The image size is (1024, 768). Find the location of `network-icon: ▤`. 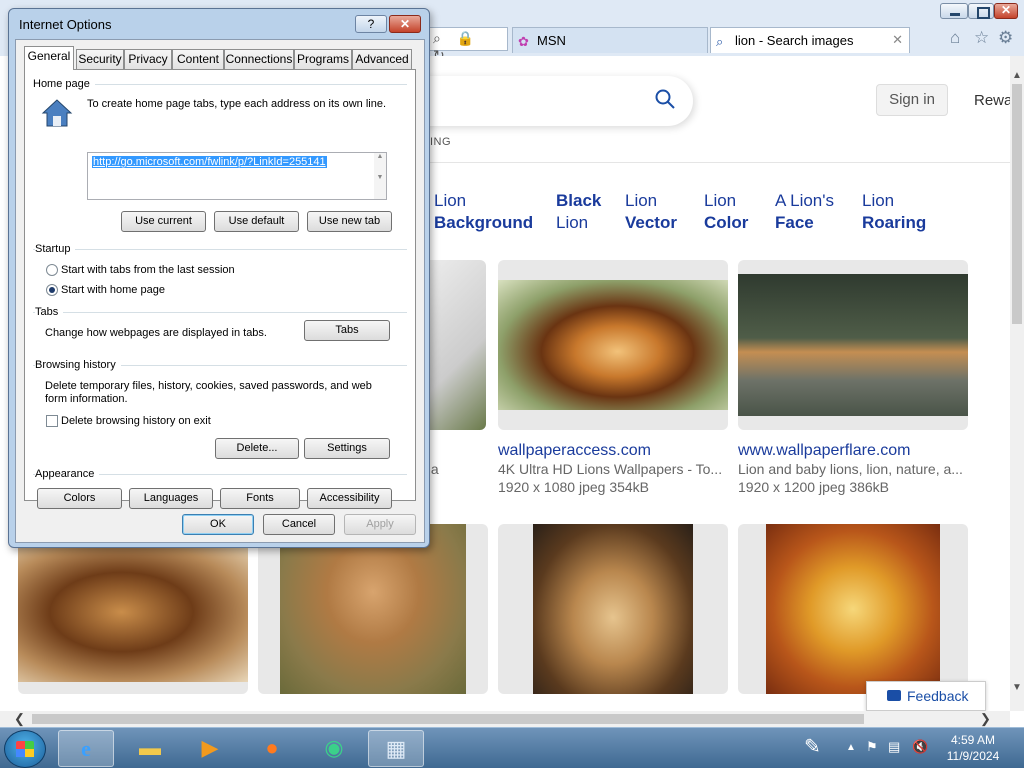

network-icon: ▤ is located at coordinates (894, 747).